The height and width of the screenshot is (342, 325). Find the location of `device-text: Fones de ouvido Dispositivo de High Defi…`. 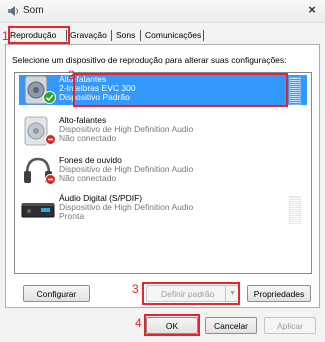

device-text: Fones de ouvido Dispositivo de High Defi… is located at coordinates (126, 169).